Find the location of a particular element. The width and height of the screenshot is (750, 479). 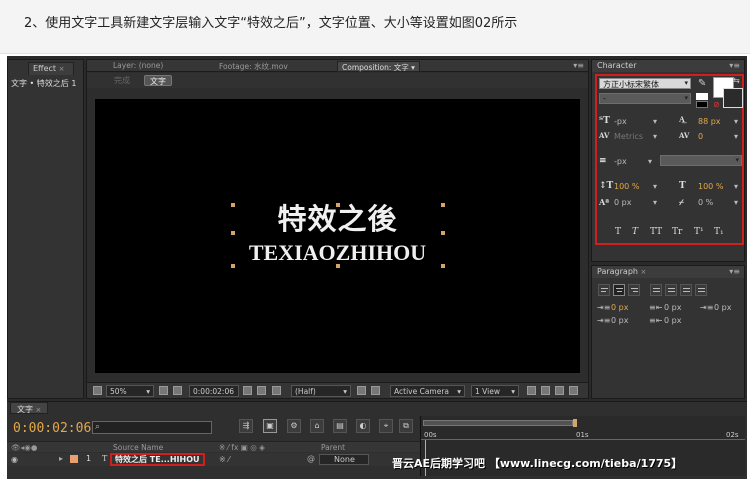

baseline-shift-value: 0 px is located at coordinates (622, 202).